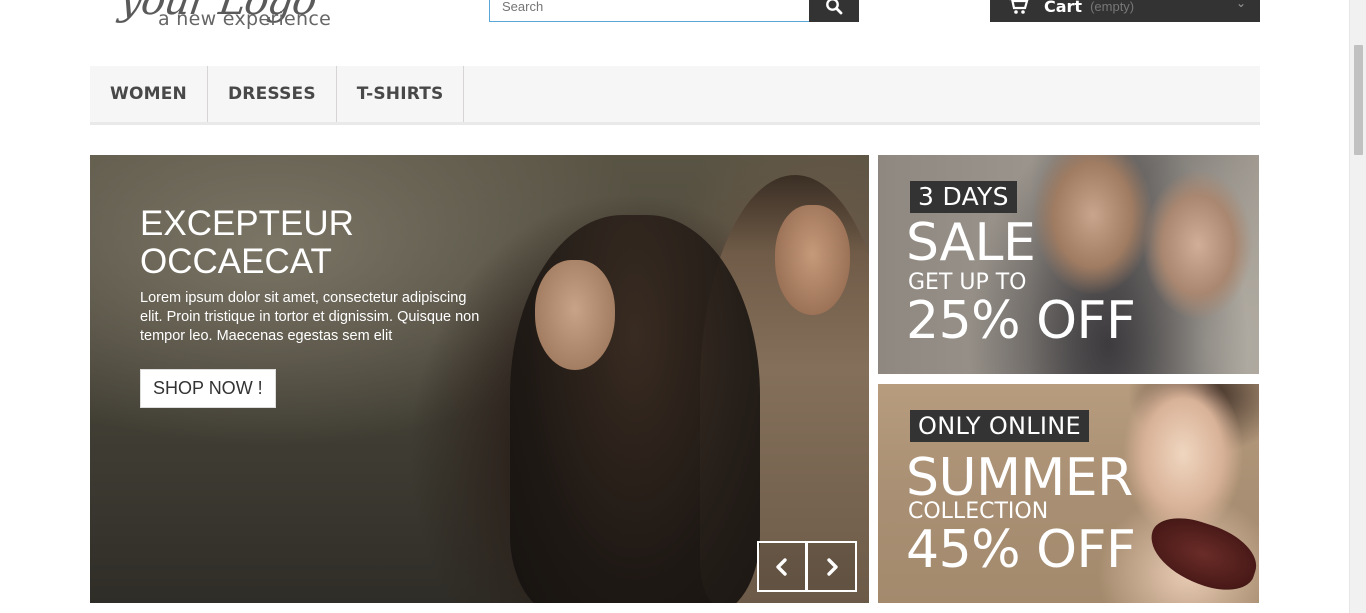 The image size is (1366, 613). I want to click on slider-prev-button, so click(782, 566).